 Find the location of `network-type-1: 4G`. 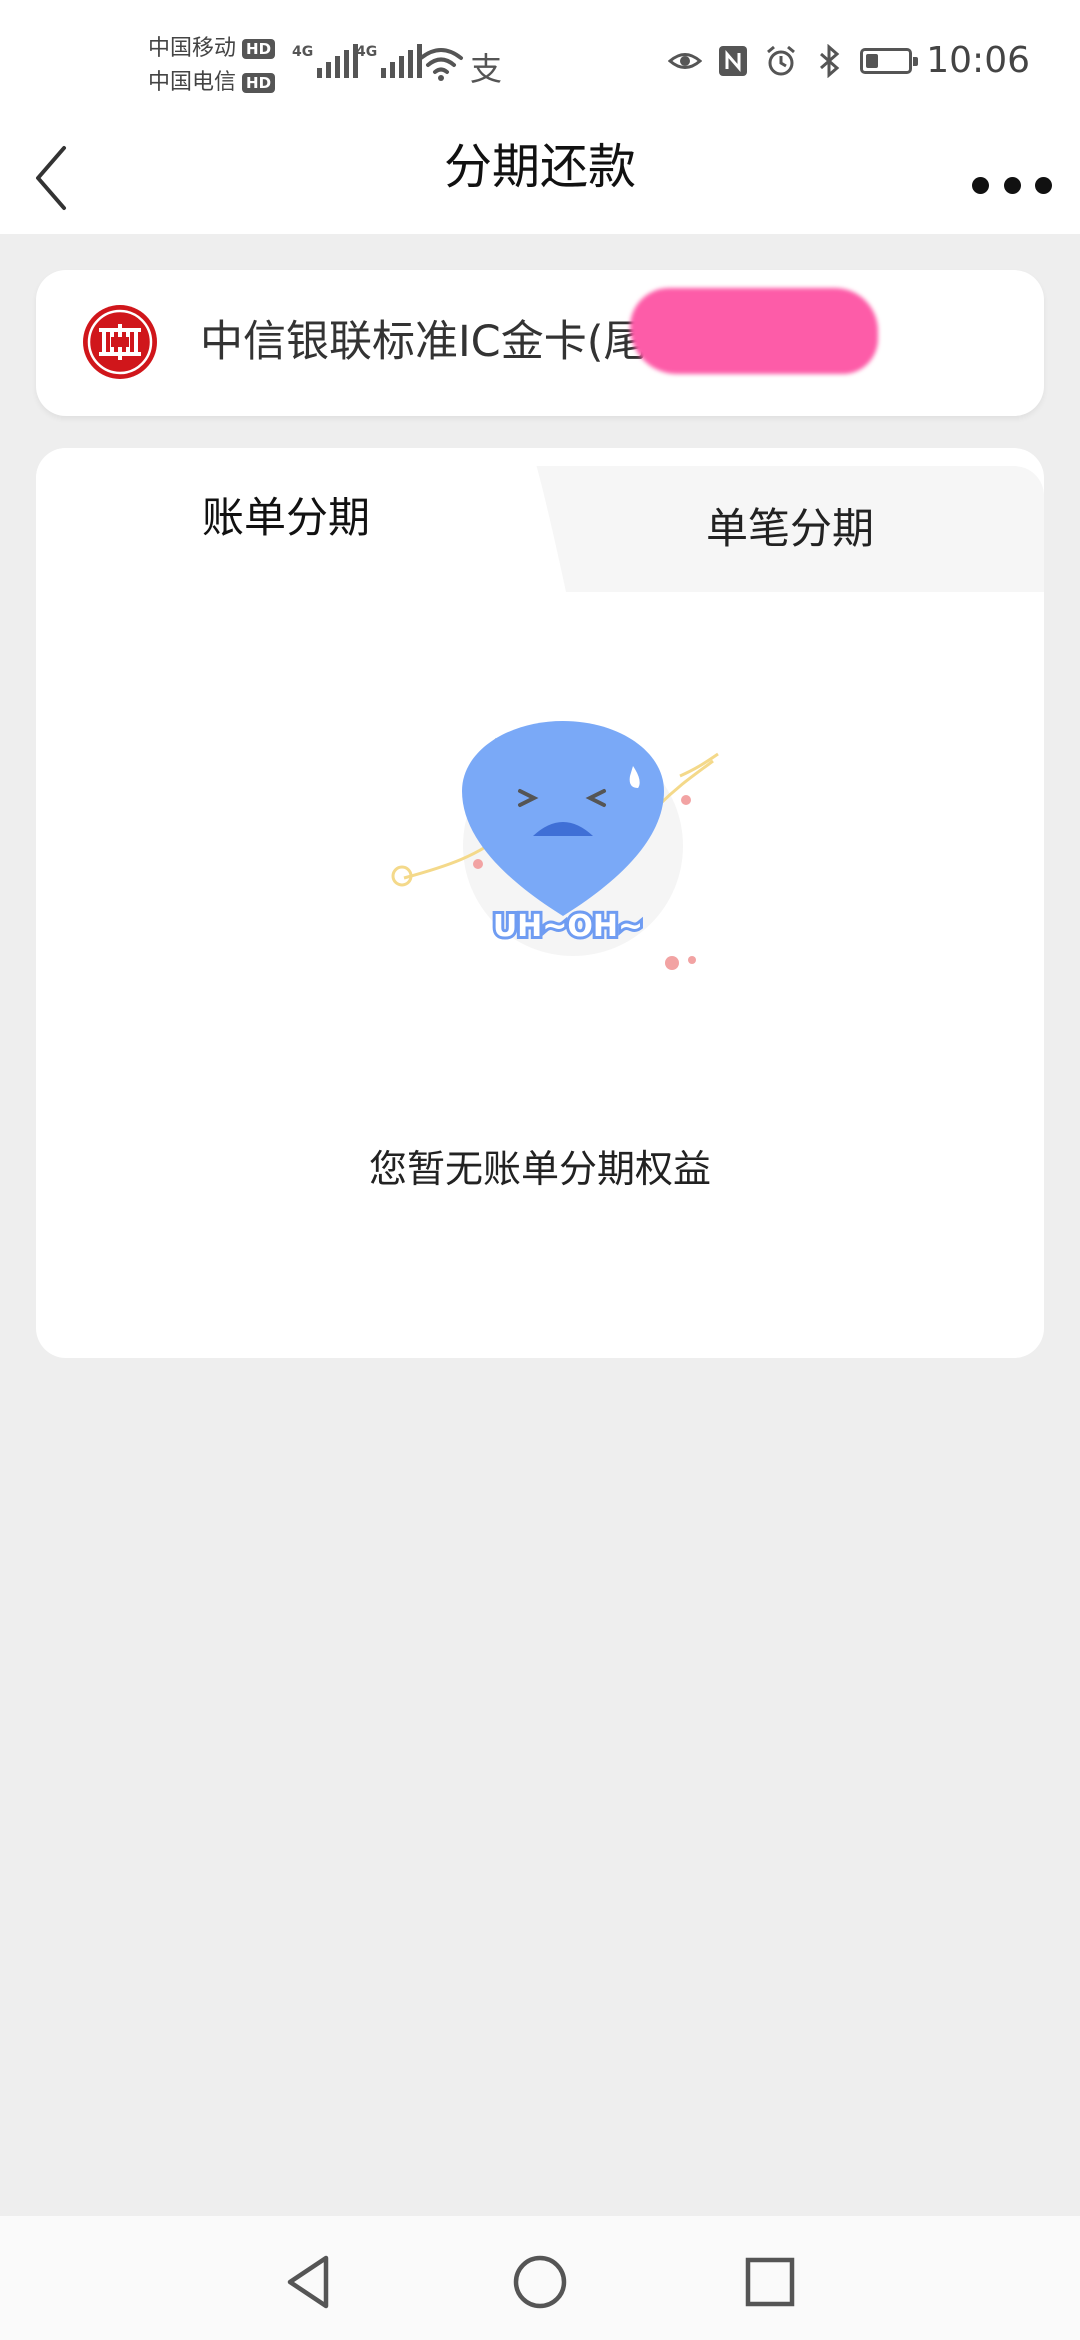

network-type-1: 4G is located at coordinates (303, 52).